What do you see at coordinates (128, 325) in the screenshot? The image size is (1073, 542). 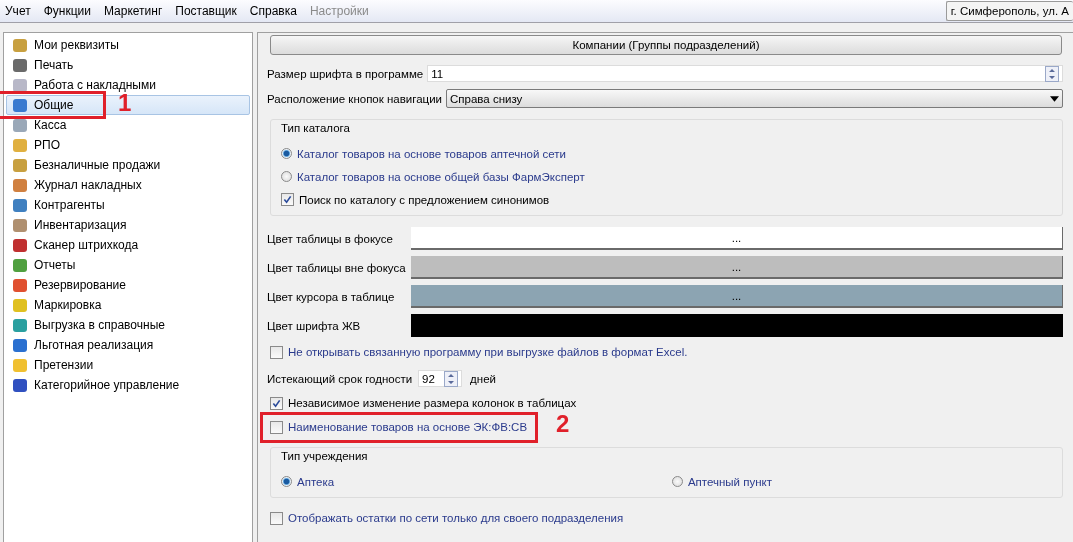 I see `sidebar-item: Выгрузка в справочные` at bounding box center [128, 325].